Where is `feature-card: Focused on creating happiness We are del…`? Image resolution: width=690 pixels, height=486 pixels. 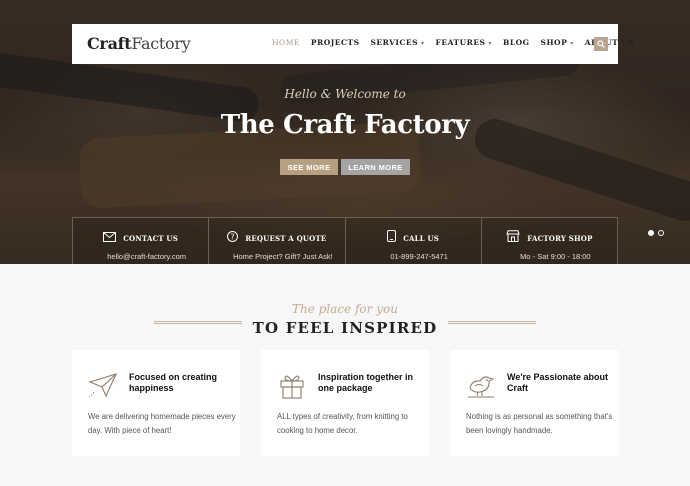
feature-card: Focused on creating happiness We are del… is located at coordinates (156, 403).